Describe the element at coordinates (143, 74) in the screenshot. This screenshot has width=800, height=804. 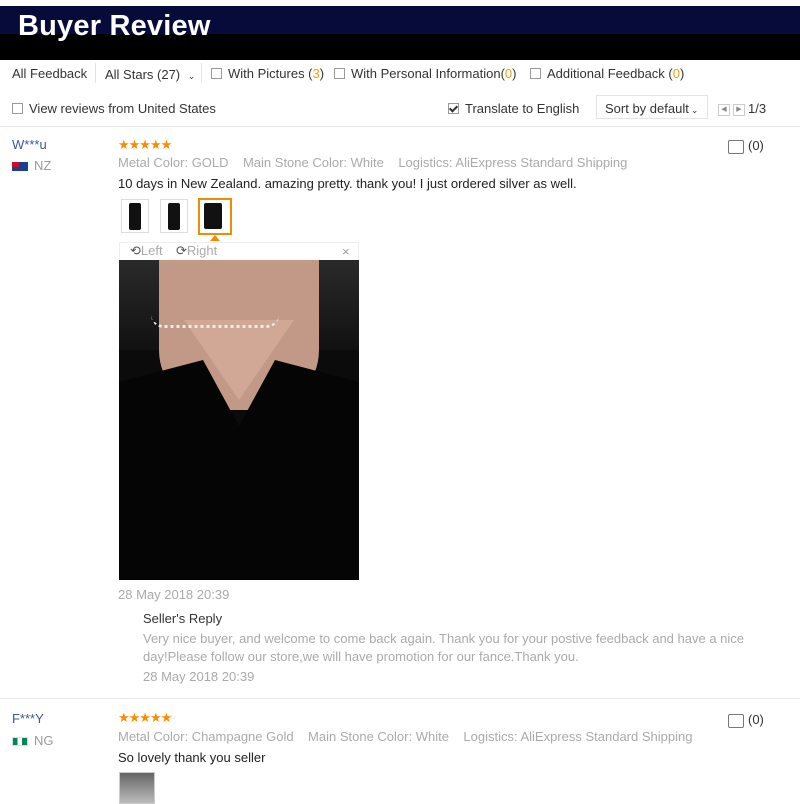
I see `all-stars-label: All Stars (27)` at that location.